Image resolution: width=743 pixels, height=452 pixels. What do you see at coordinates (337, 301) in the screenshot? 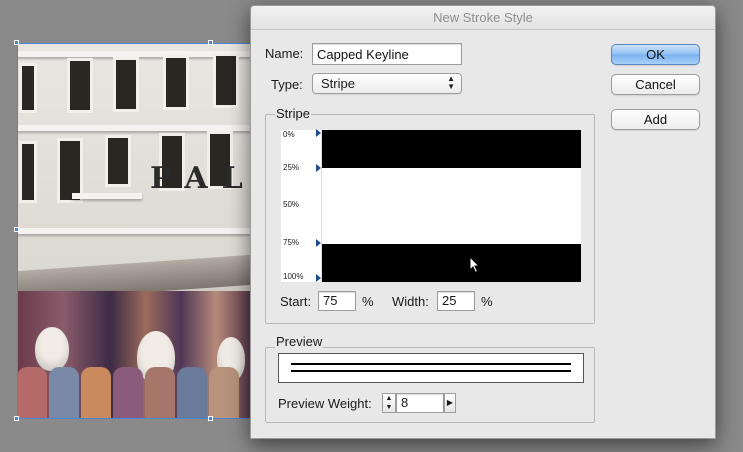
I see `start-field: 75` at bounding box center [337, 301].